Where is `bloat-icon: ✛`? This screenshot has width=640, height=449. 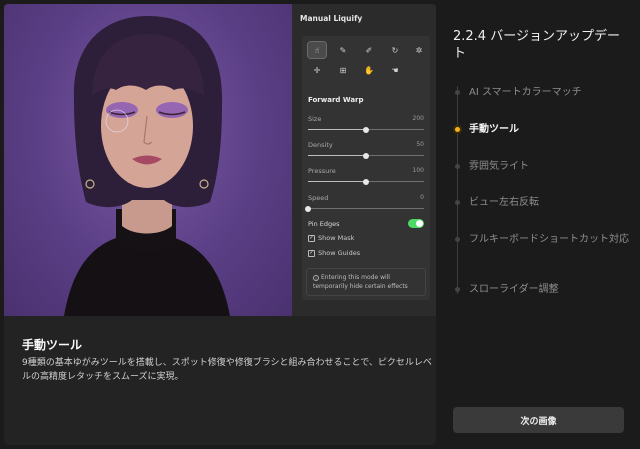
bloat-icon: ✛ is located at coordinates (317, 70).